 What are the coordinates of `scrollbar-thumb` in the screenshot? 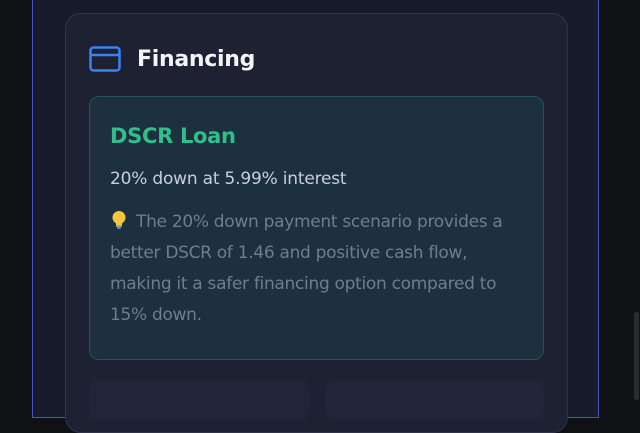 It's located at (636, 356).